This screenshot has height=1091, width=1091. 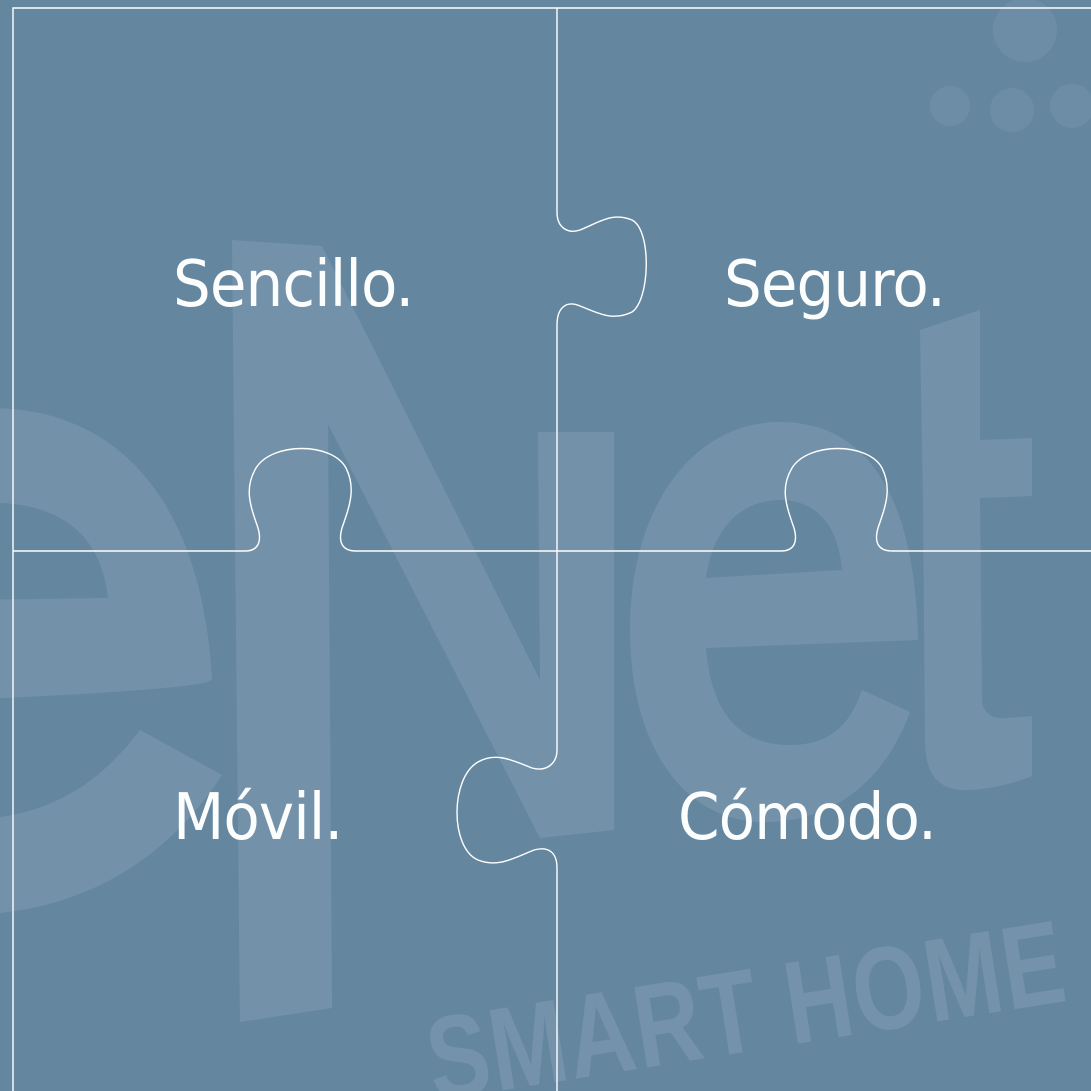 I want to click on tile-label-seguro: Seguro., so click(x=835, y=285).